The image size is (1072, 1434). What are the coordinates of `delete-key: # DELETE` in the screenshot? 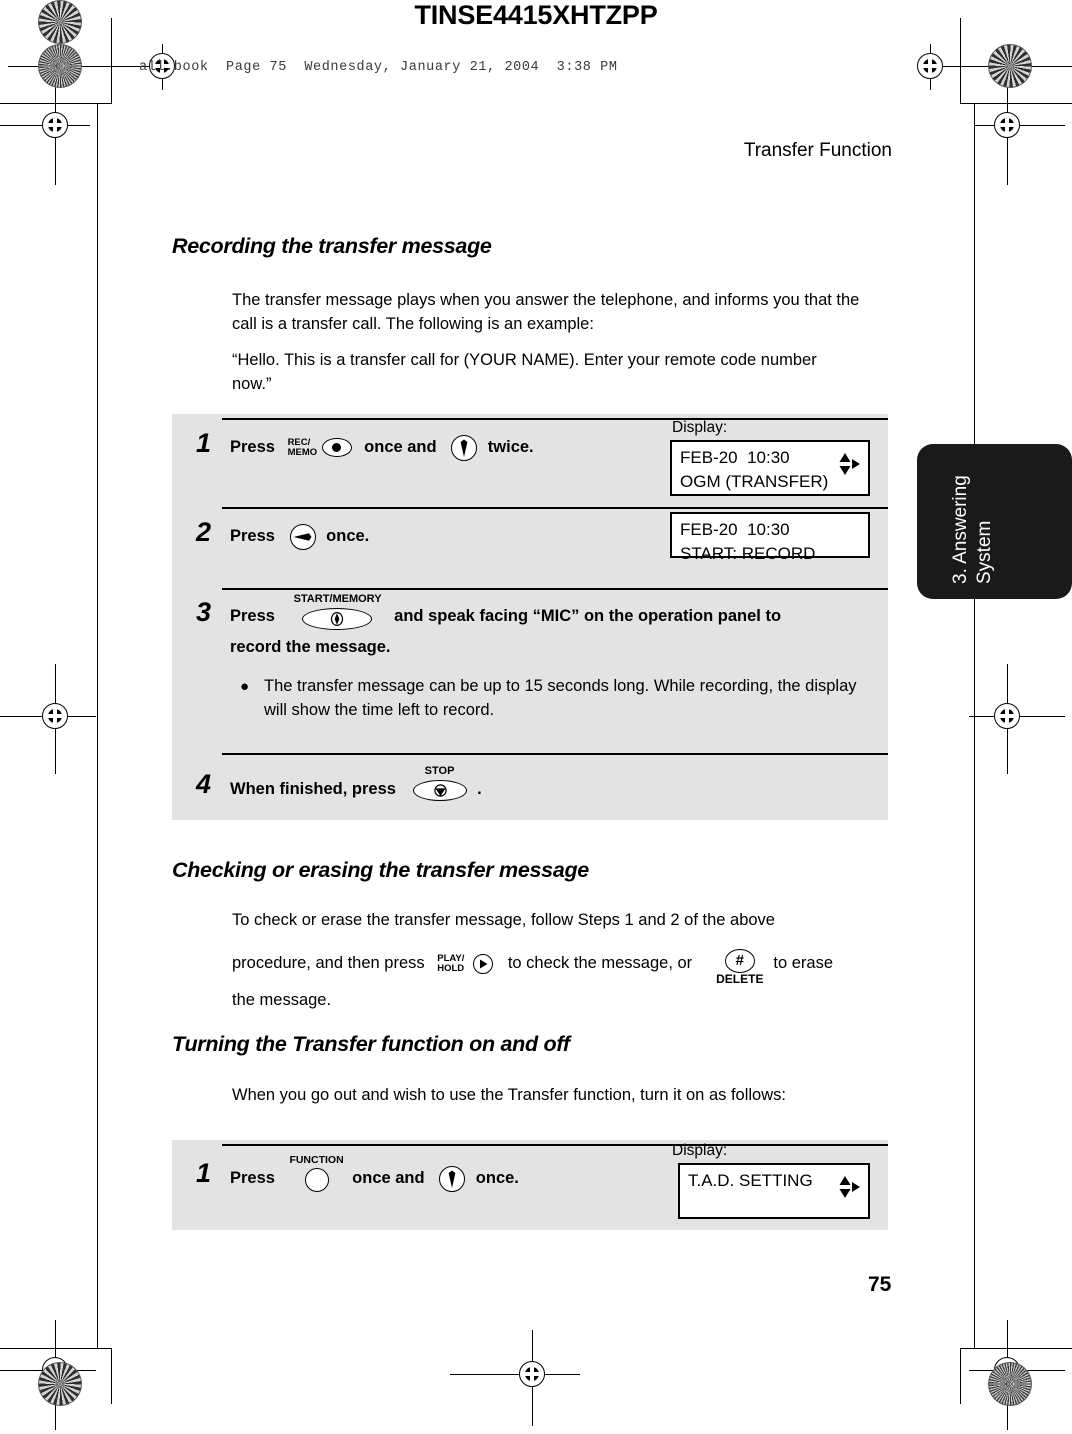 It's located at (739, 966).